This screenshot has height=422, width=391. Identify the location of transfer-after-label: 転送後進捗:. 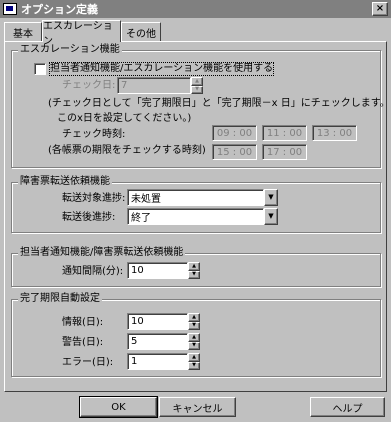
(89, 217).